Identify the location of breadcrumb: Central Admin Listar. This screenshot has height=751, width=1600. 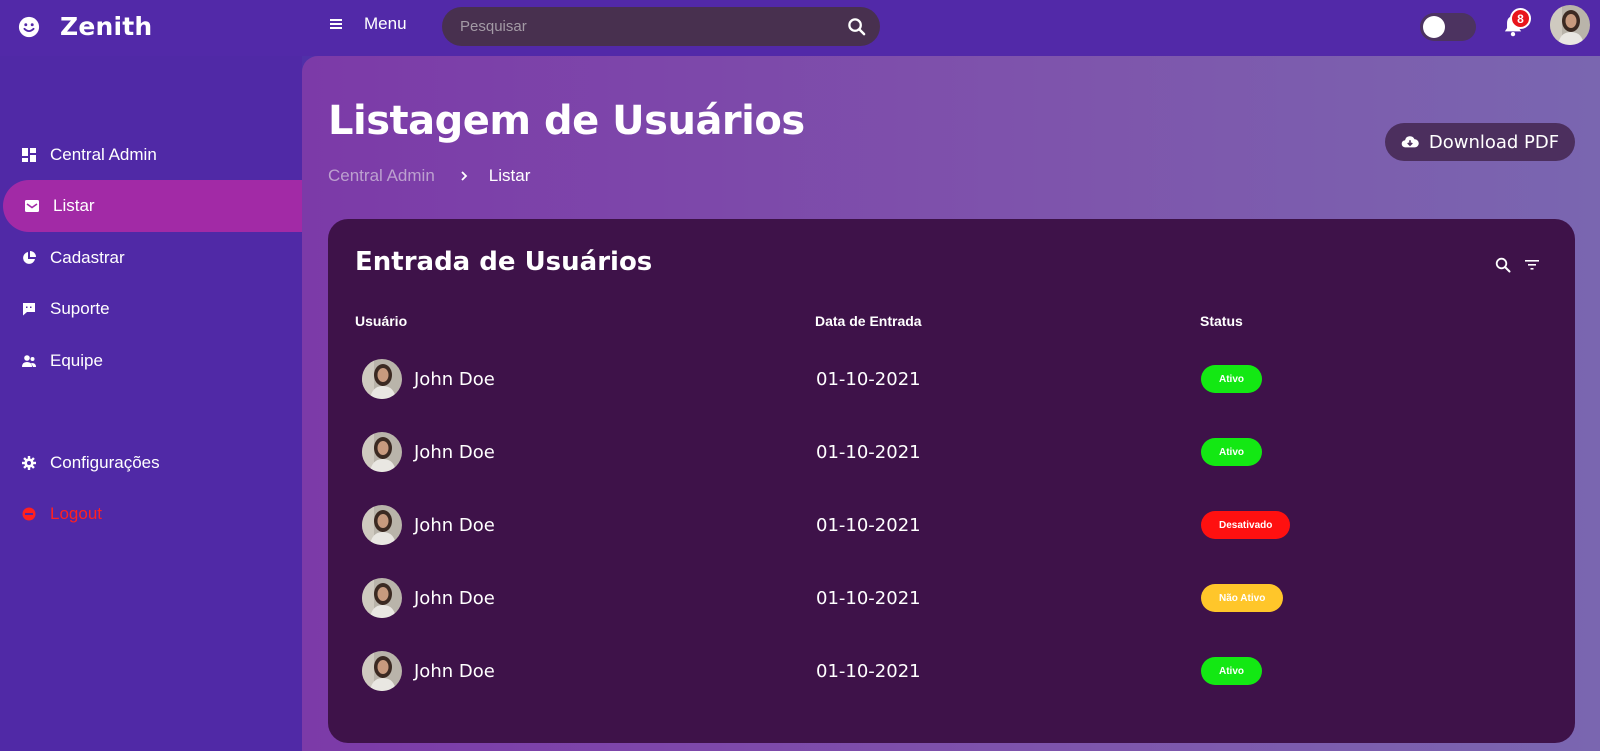
(429, 176).